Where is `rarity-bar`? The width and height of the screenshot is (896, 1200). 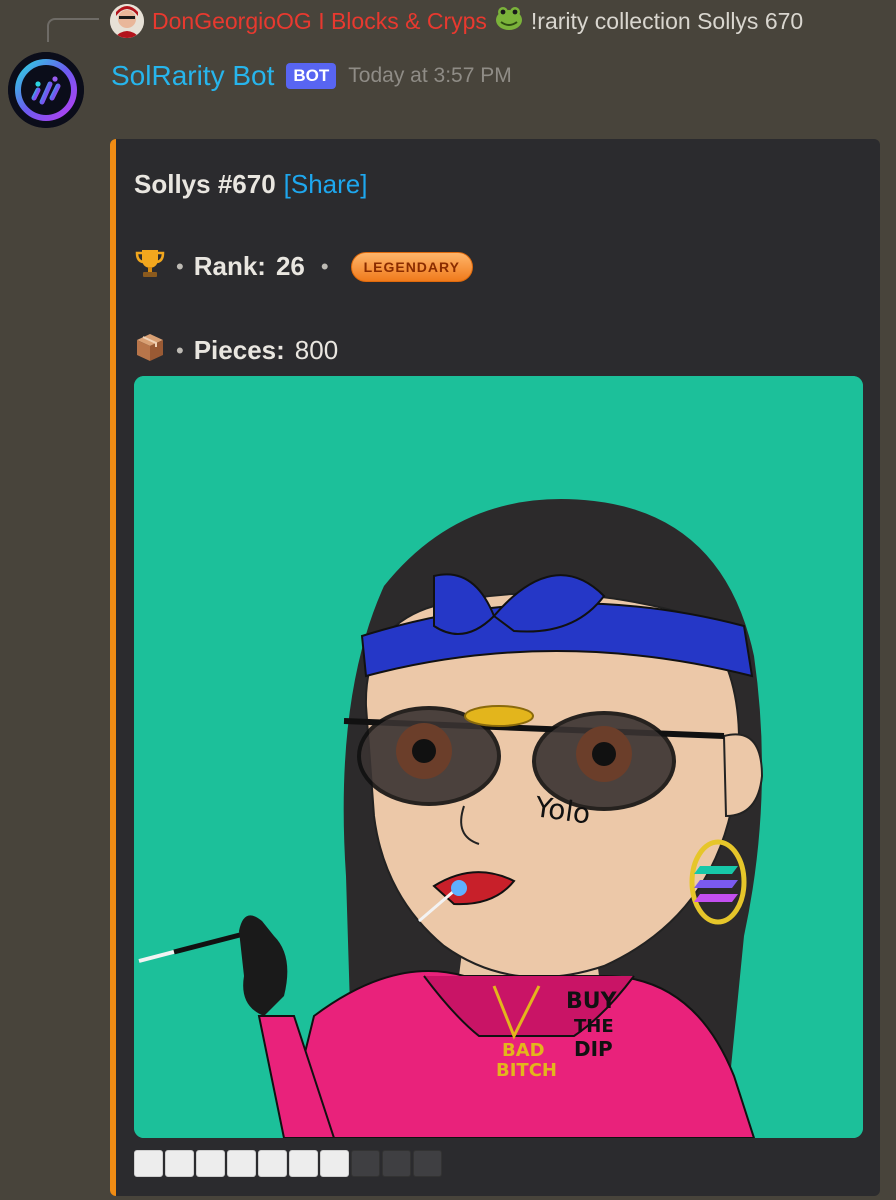
rarity-bar is located at coordinates (288, 1163).